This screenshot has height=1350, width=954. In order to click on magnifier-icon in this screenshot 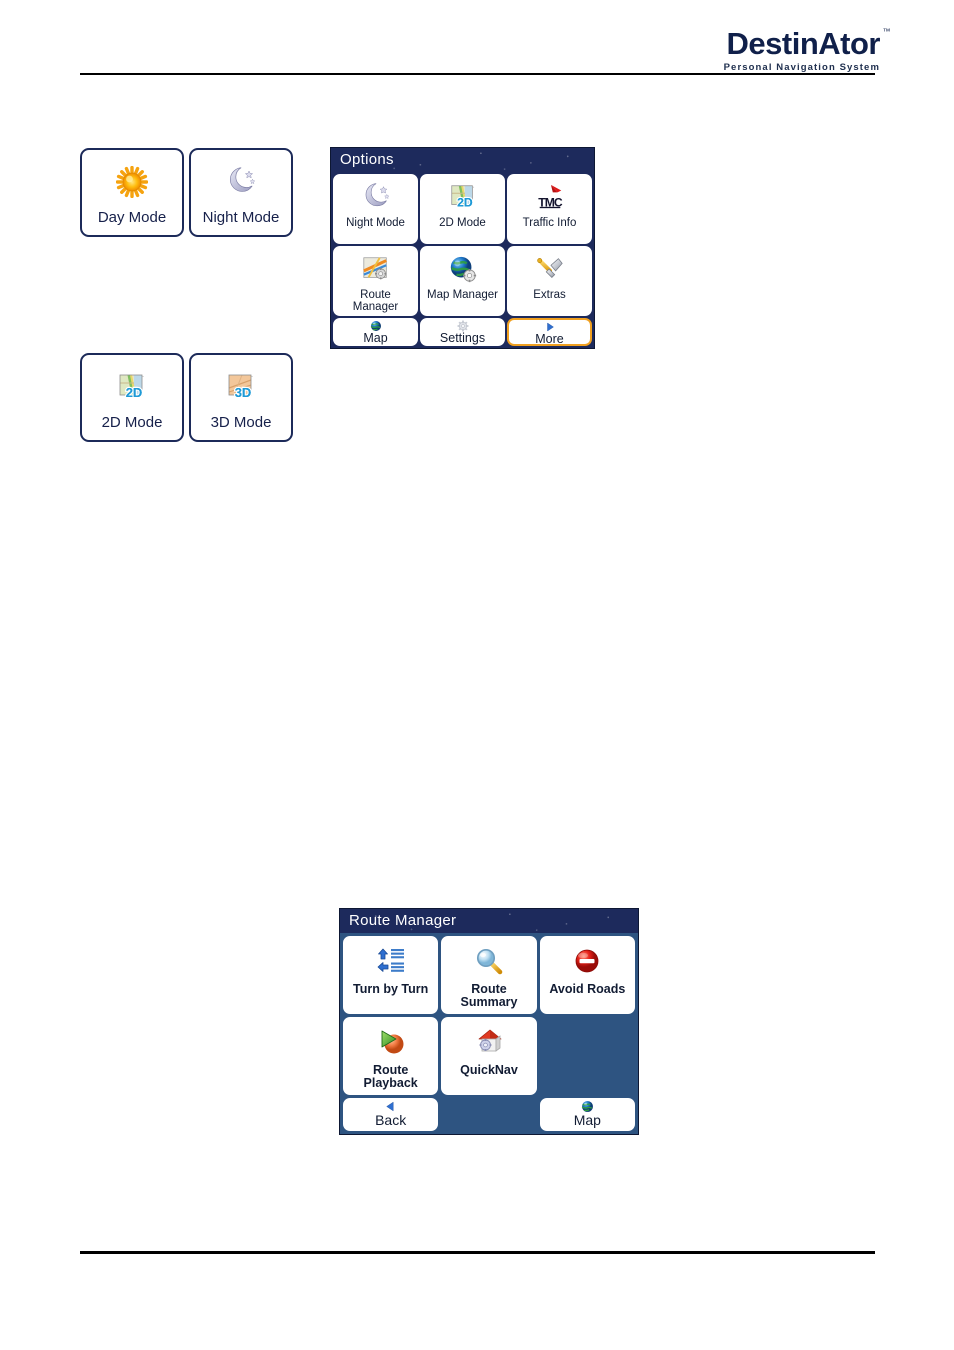, I will do `click(489, 961)`.